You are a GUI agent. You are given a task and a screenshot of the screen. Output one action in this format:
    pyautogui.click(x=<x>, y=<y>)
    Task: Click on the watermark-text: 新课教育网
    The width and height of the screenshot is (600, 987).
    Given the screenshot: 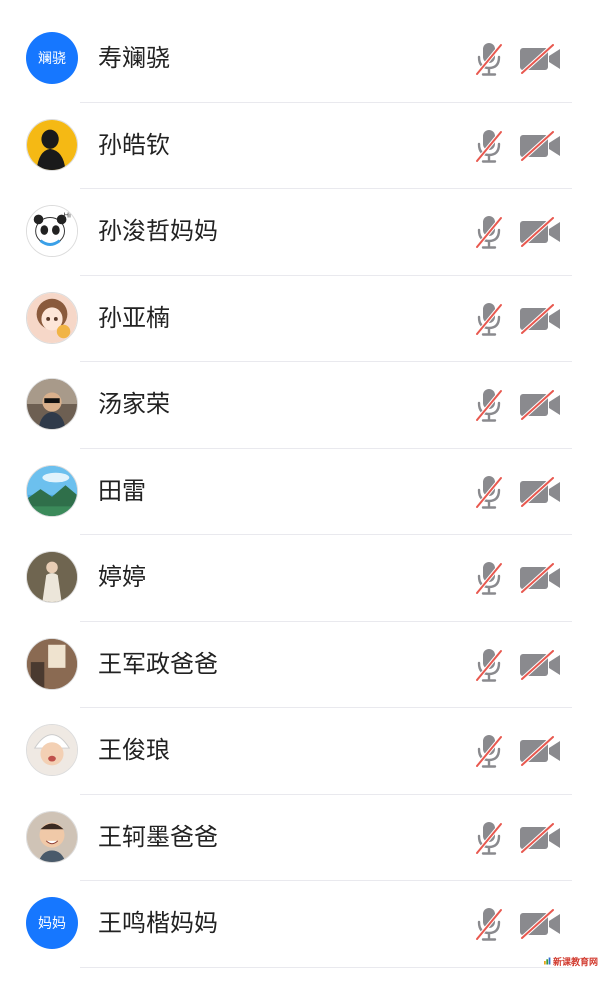 What is the action you would take?
    pyautogui.click(x=575, y=962)
    